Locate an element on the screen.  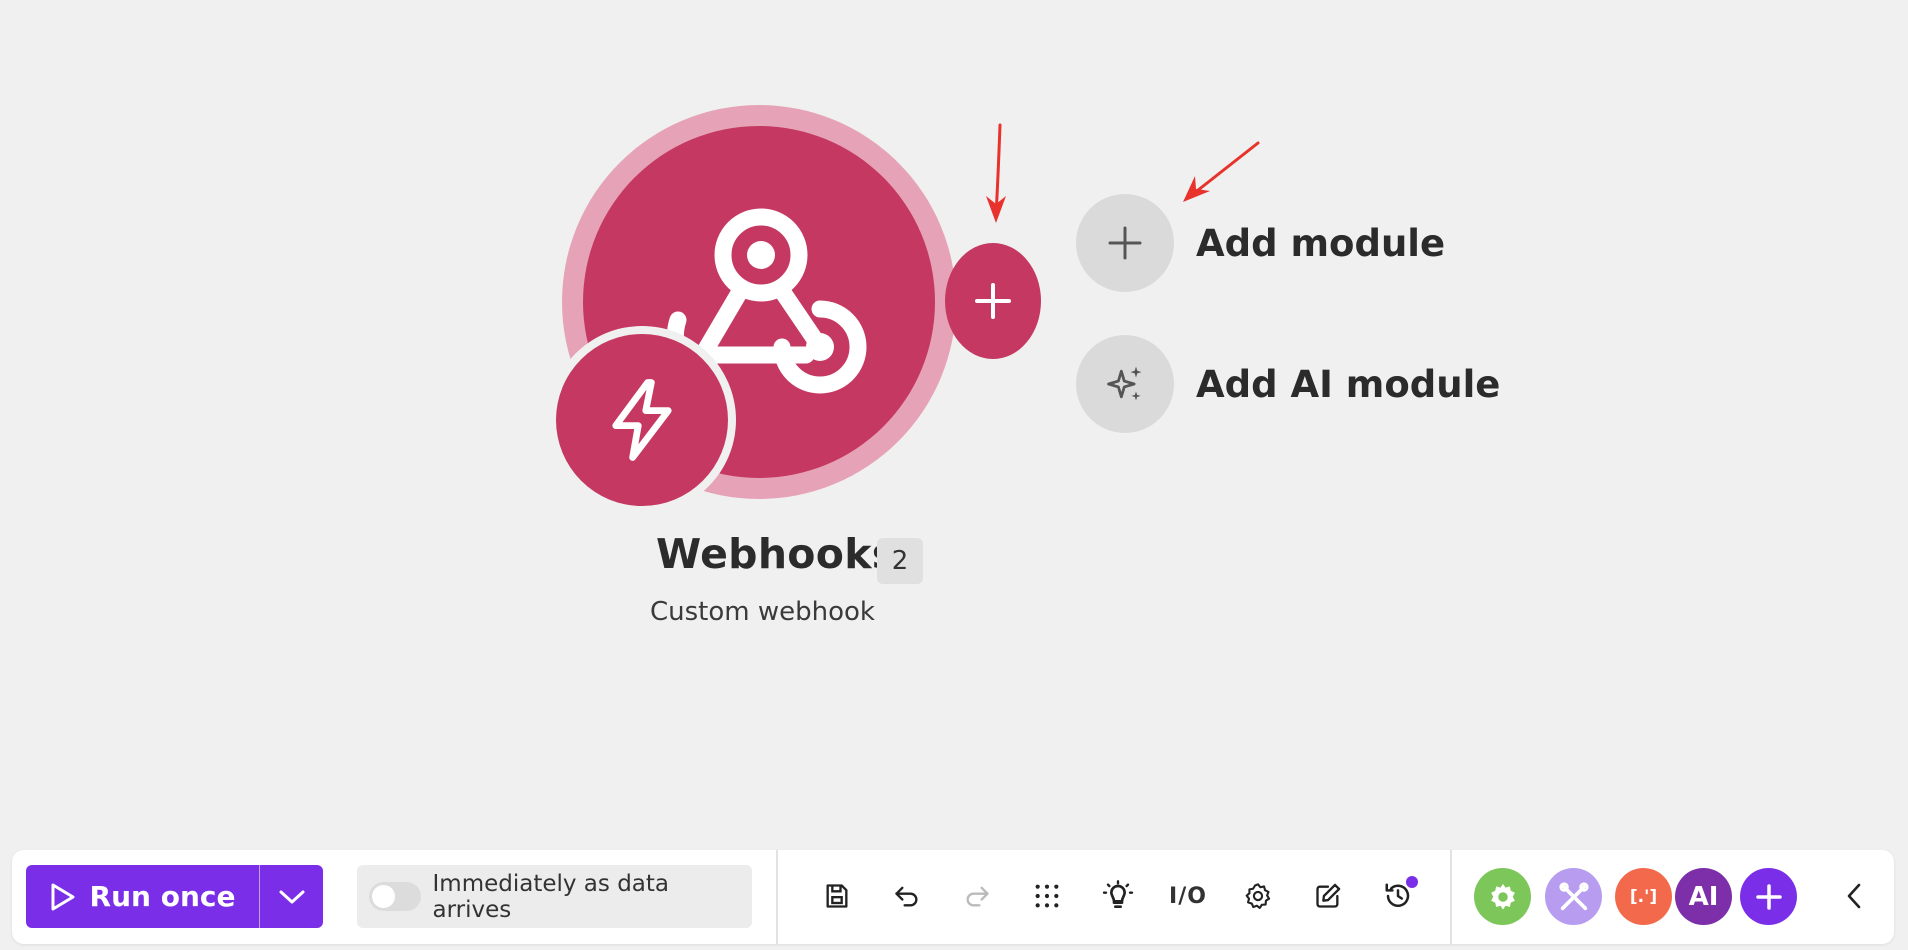
flow-control-app-button is located at coordinates (1573, 896).